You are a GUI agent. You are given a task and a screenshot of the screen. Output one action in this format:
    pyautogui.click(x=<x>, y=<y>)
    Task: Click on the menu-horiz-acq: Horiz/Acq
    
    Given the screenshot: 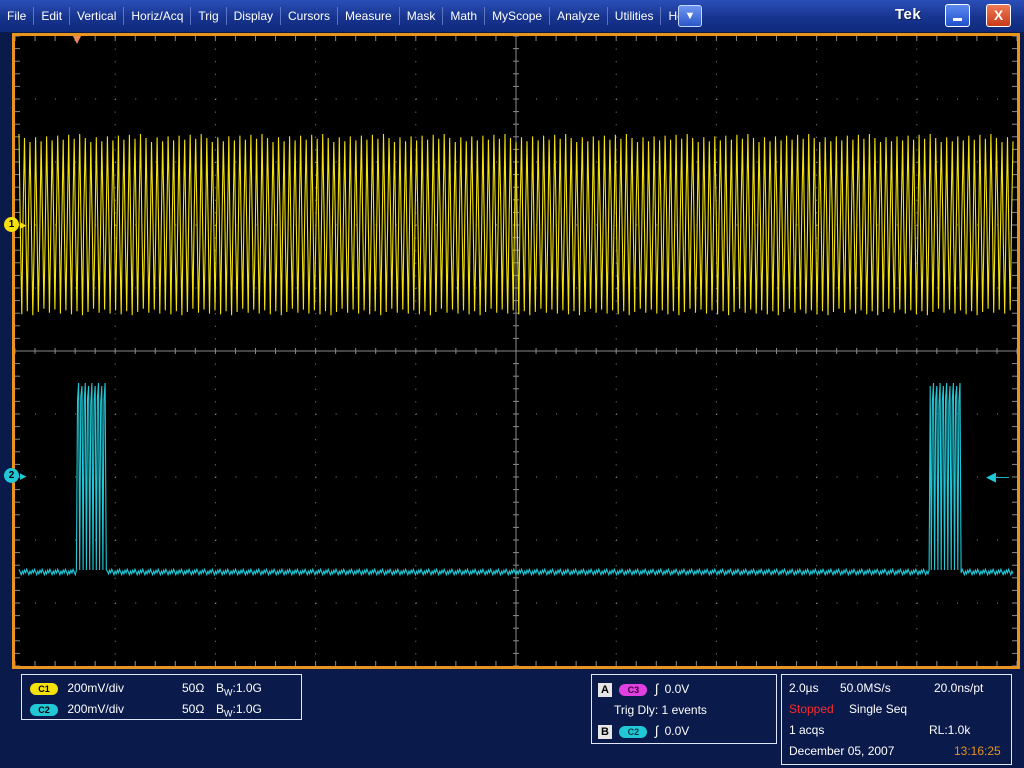 What is the action you would take?
    pyautogui.click(x=157, y=16)
    